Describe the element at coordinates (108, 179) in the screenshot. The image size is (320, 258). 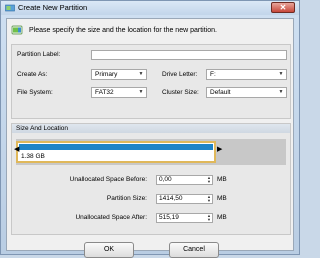
I see `unallocated-before-label: Unallocated Space Before:` at that location.